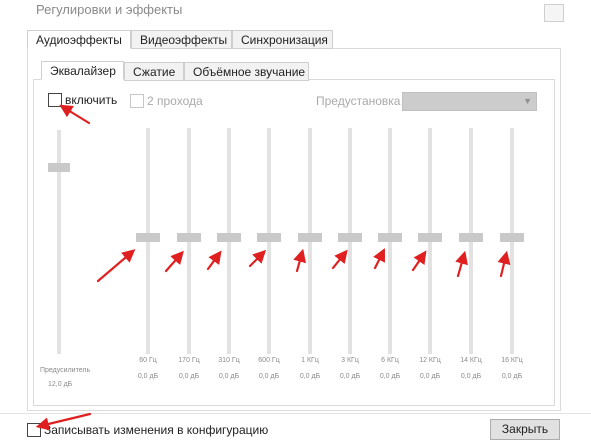 The width and height of the screenshot is (591, 440). What do you see at coordinates (310, 360) in the screenshot?
I see `band-frequency: 1 КГц` at bounding box center [310, 360].